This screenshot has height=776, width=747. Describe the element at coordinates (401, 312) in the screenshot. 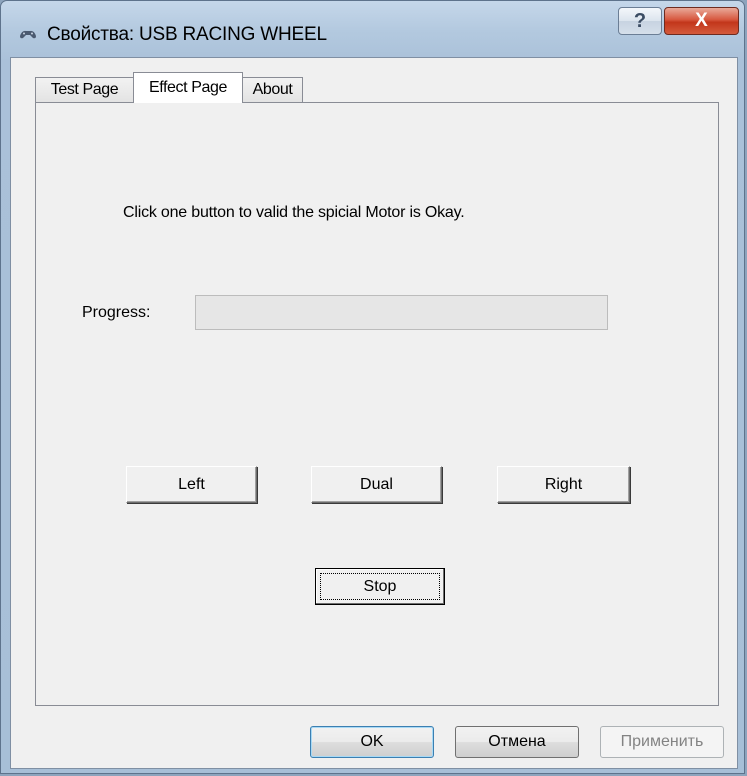

I see `progress-bar` at that location.